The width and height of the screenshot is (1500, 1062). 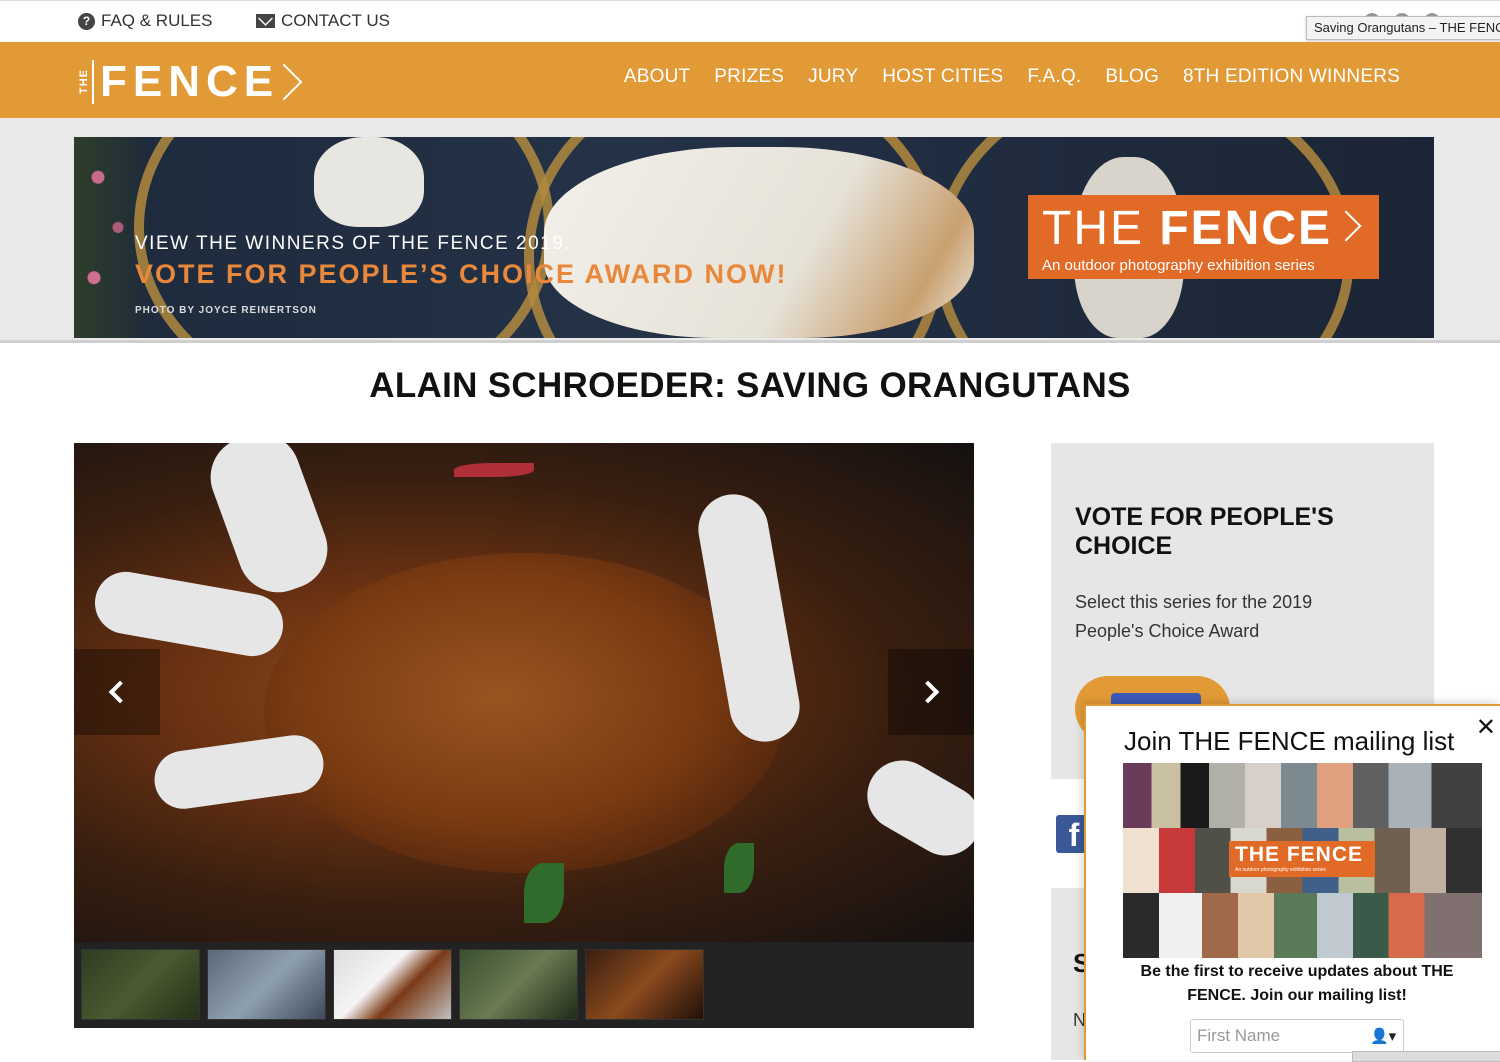 What do you see at coordinates (1187, 228) in the screenshot?
I see `badge-title: THE FENCE` at bounding box center [1187, 228].